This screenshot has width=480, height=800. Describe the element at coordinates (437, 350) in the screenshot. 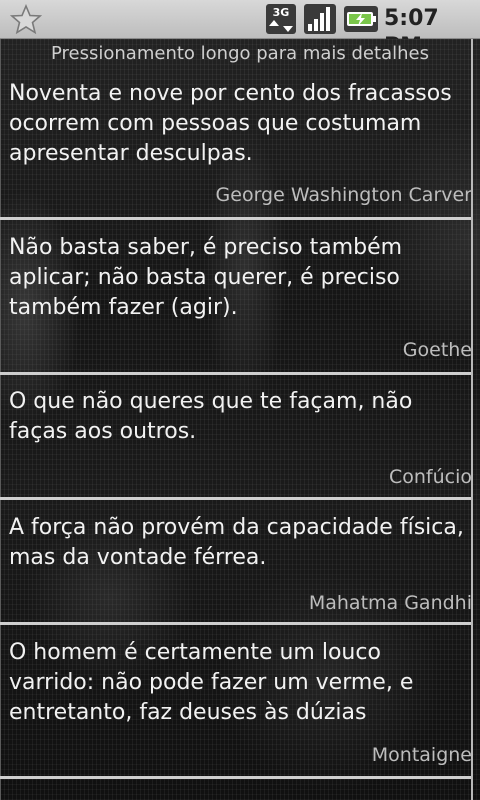

I see `quote-author: Goethe` at that location.